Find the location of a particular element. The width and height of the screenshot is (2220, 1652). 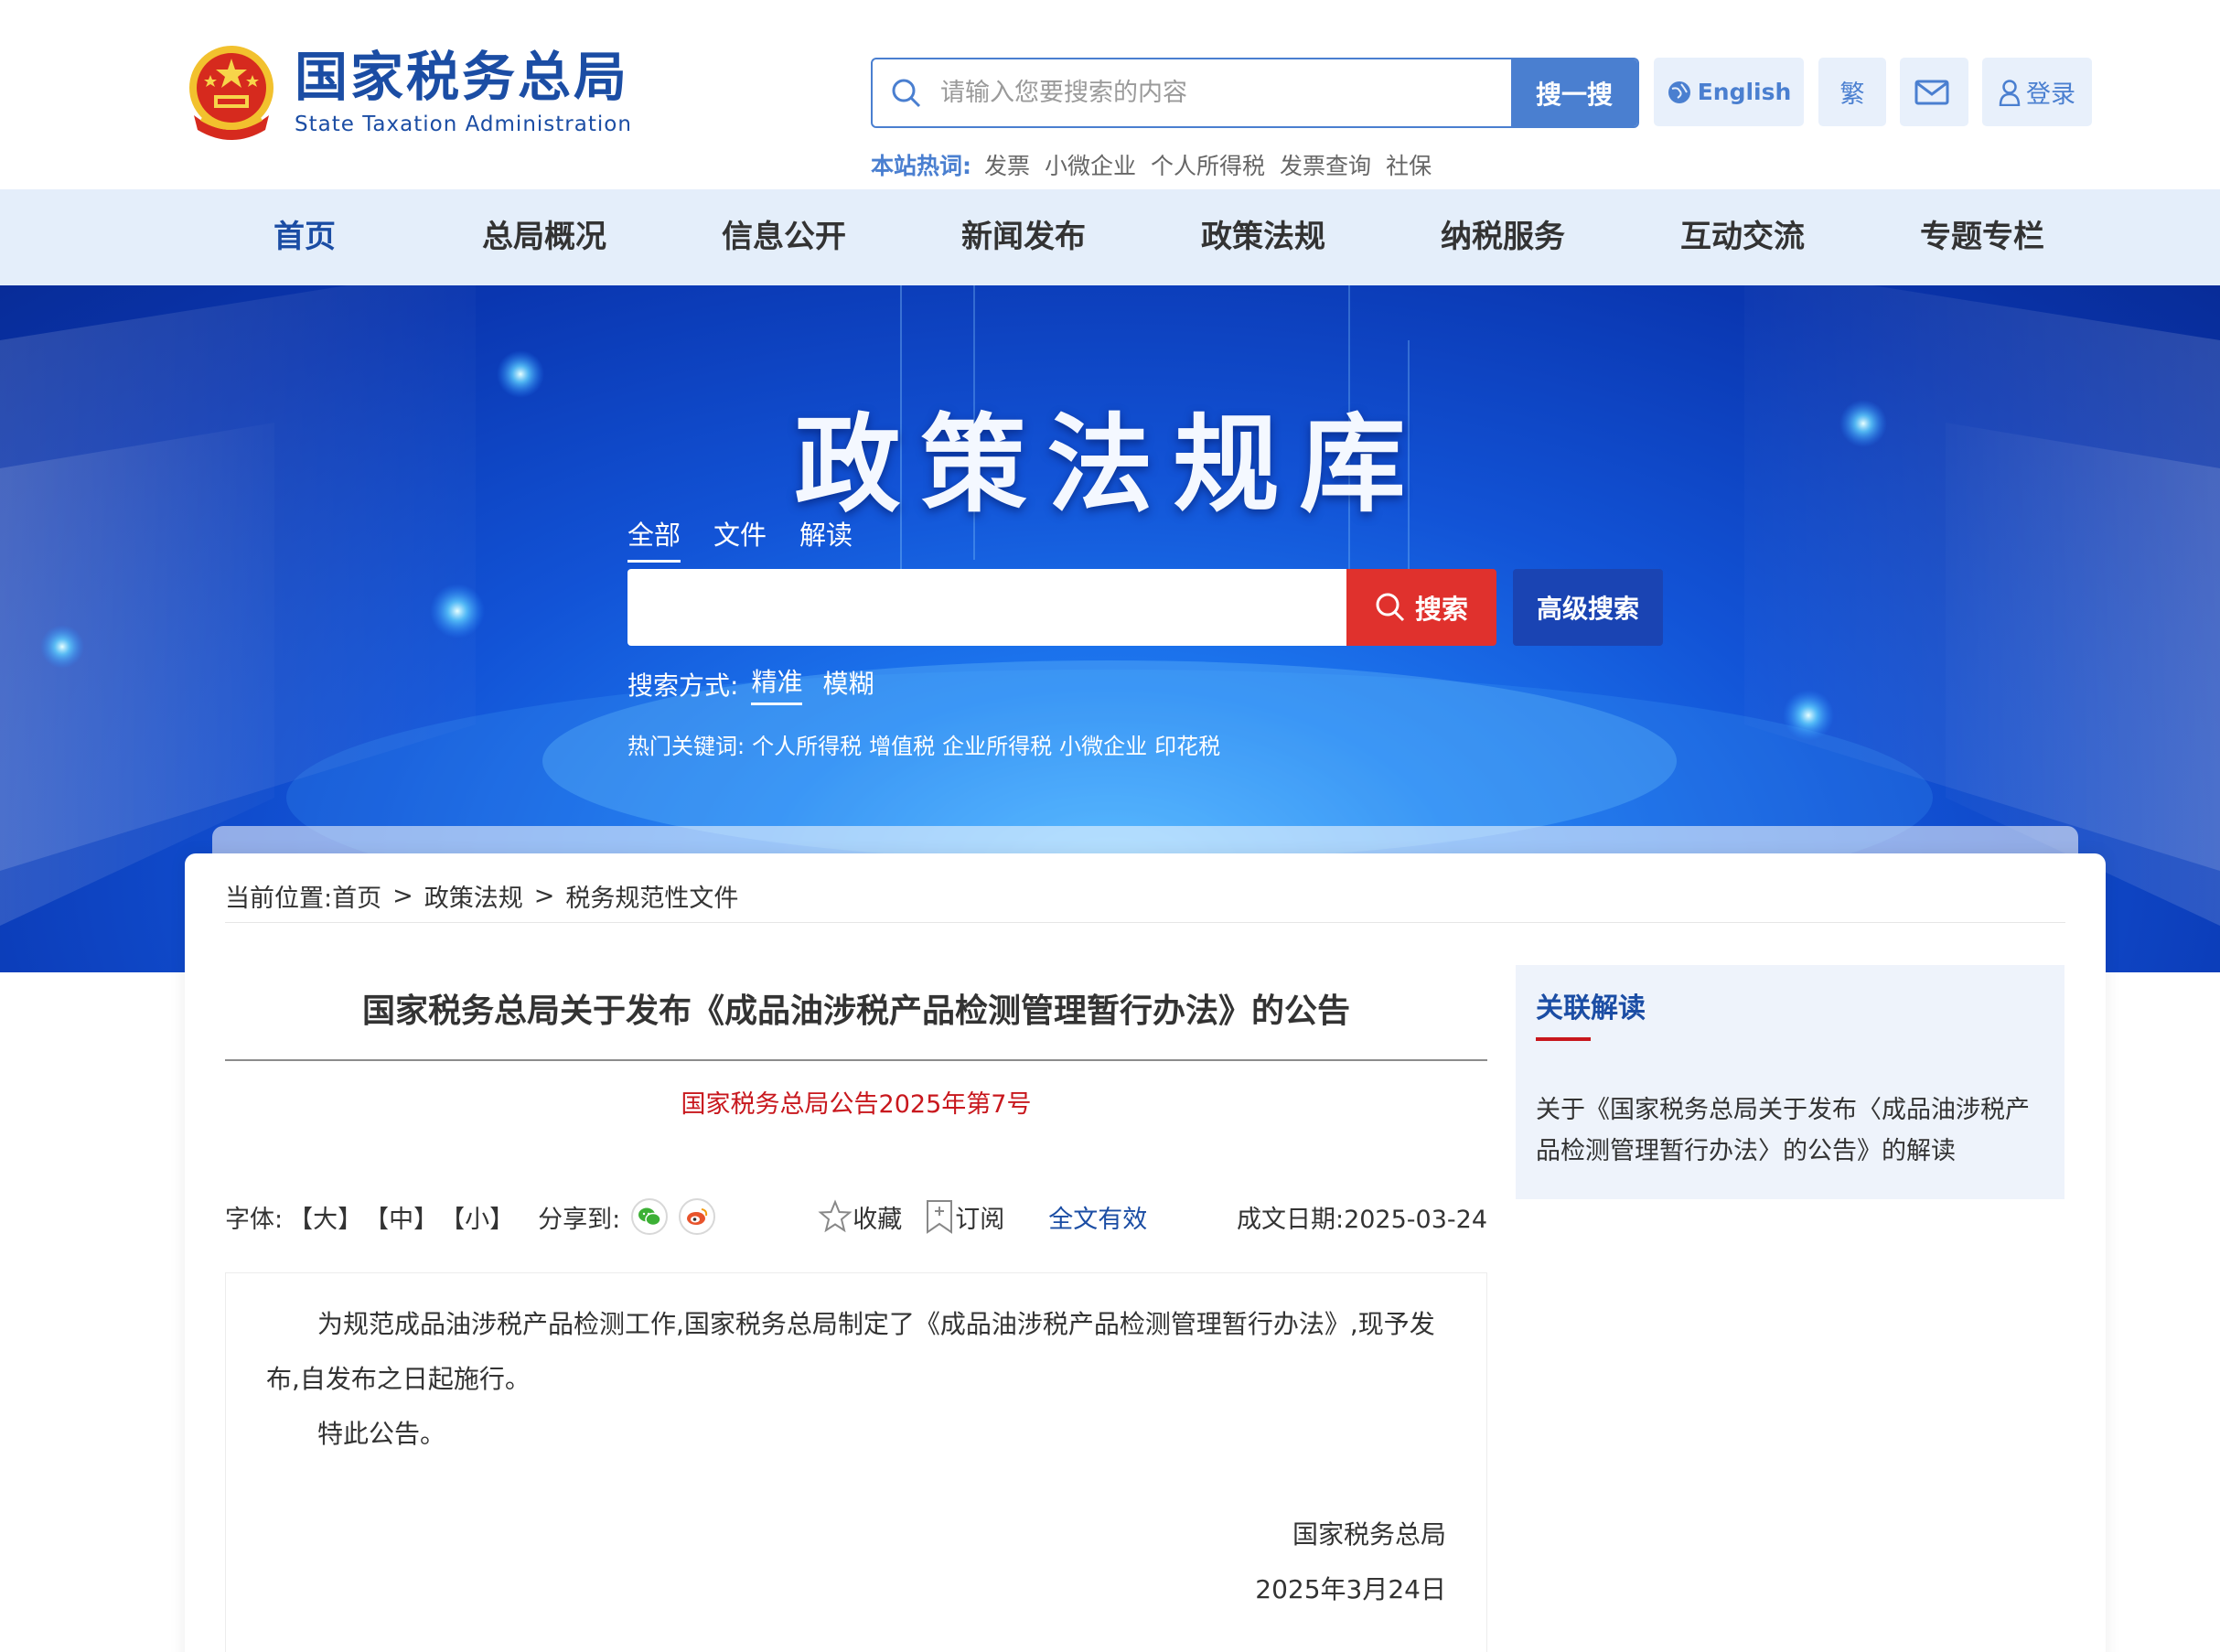

banner-search-tabs: 全部 文件 解读 is located at coordinates (756, 538).